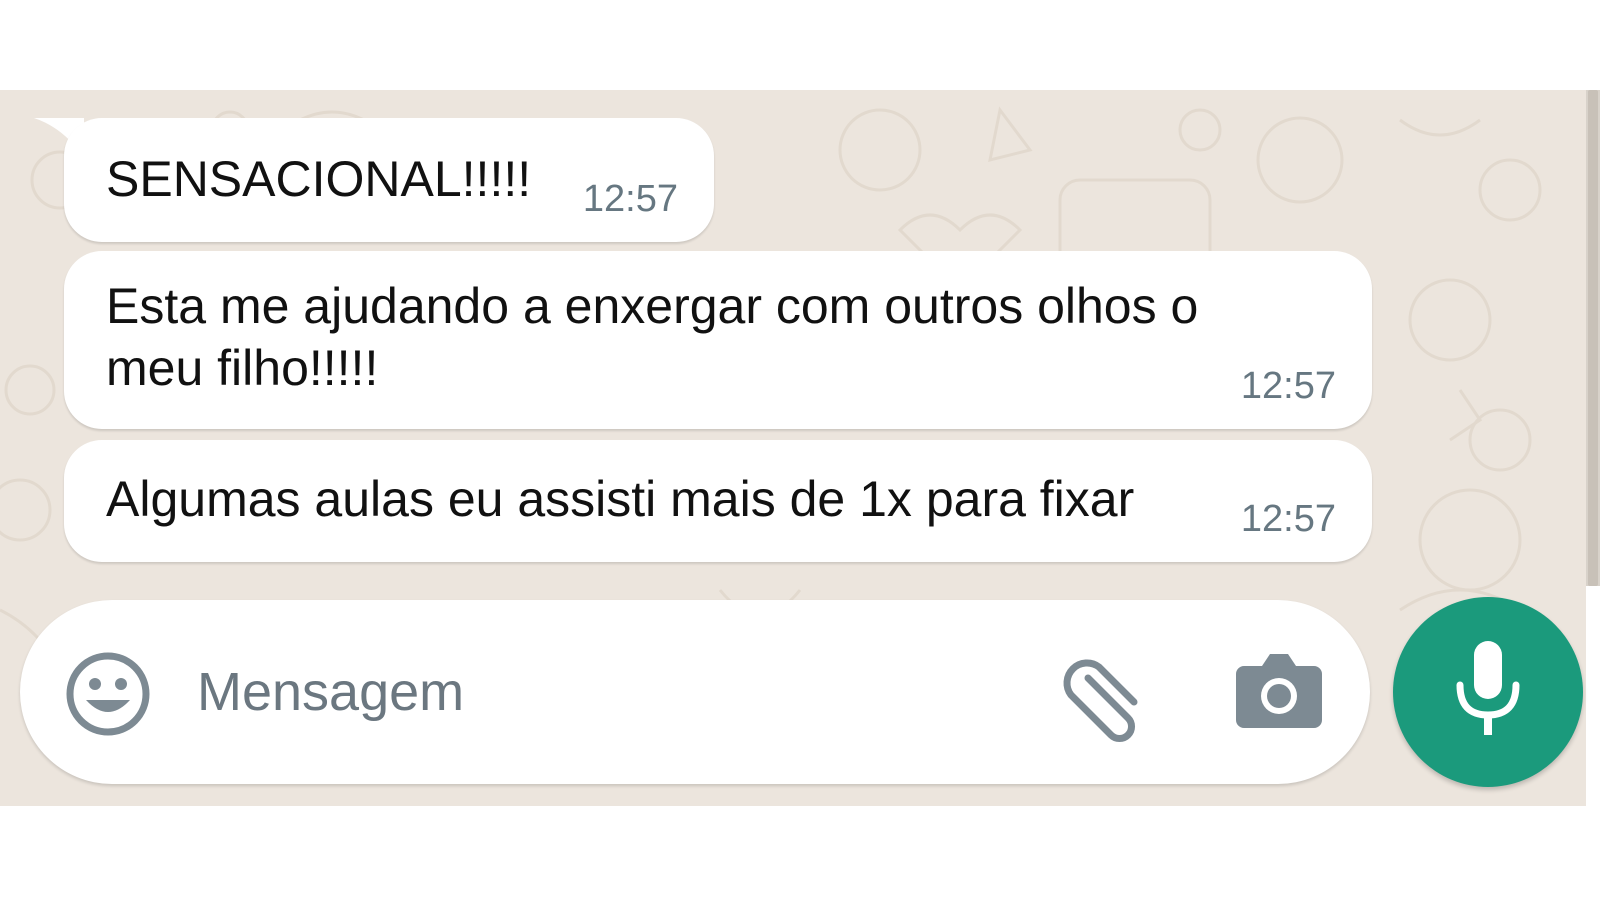 The image size is (1600, 900). Describe the element at coordinates (1279, 690) in the screenshot. I see `camera-icon` at that location.